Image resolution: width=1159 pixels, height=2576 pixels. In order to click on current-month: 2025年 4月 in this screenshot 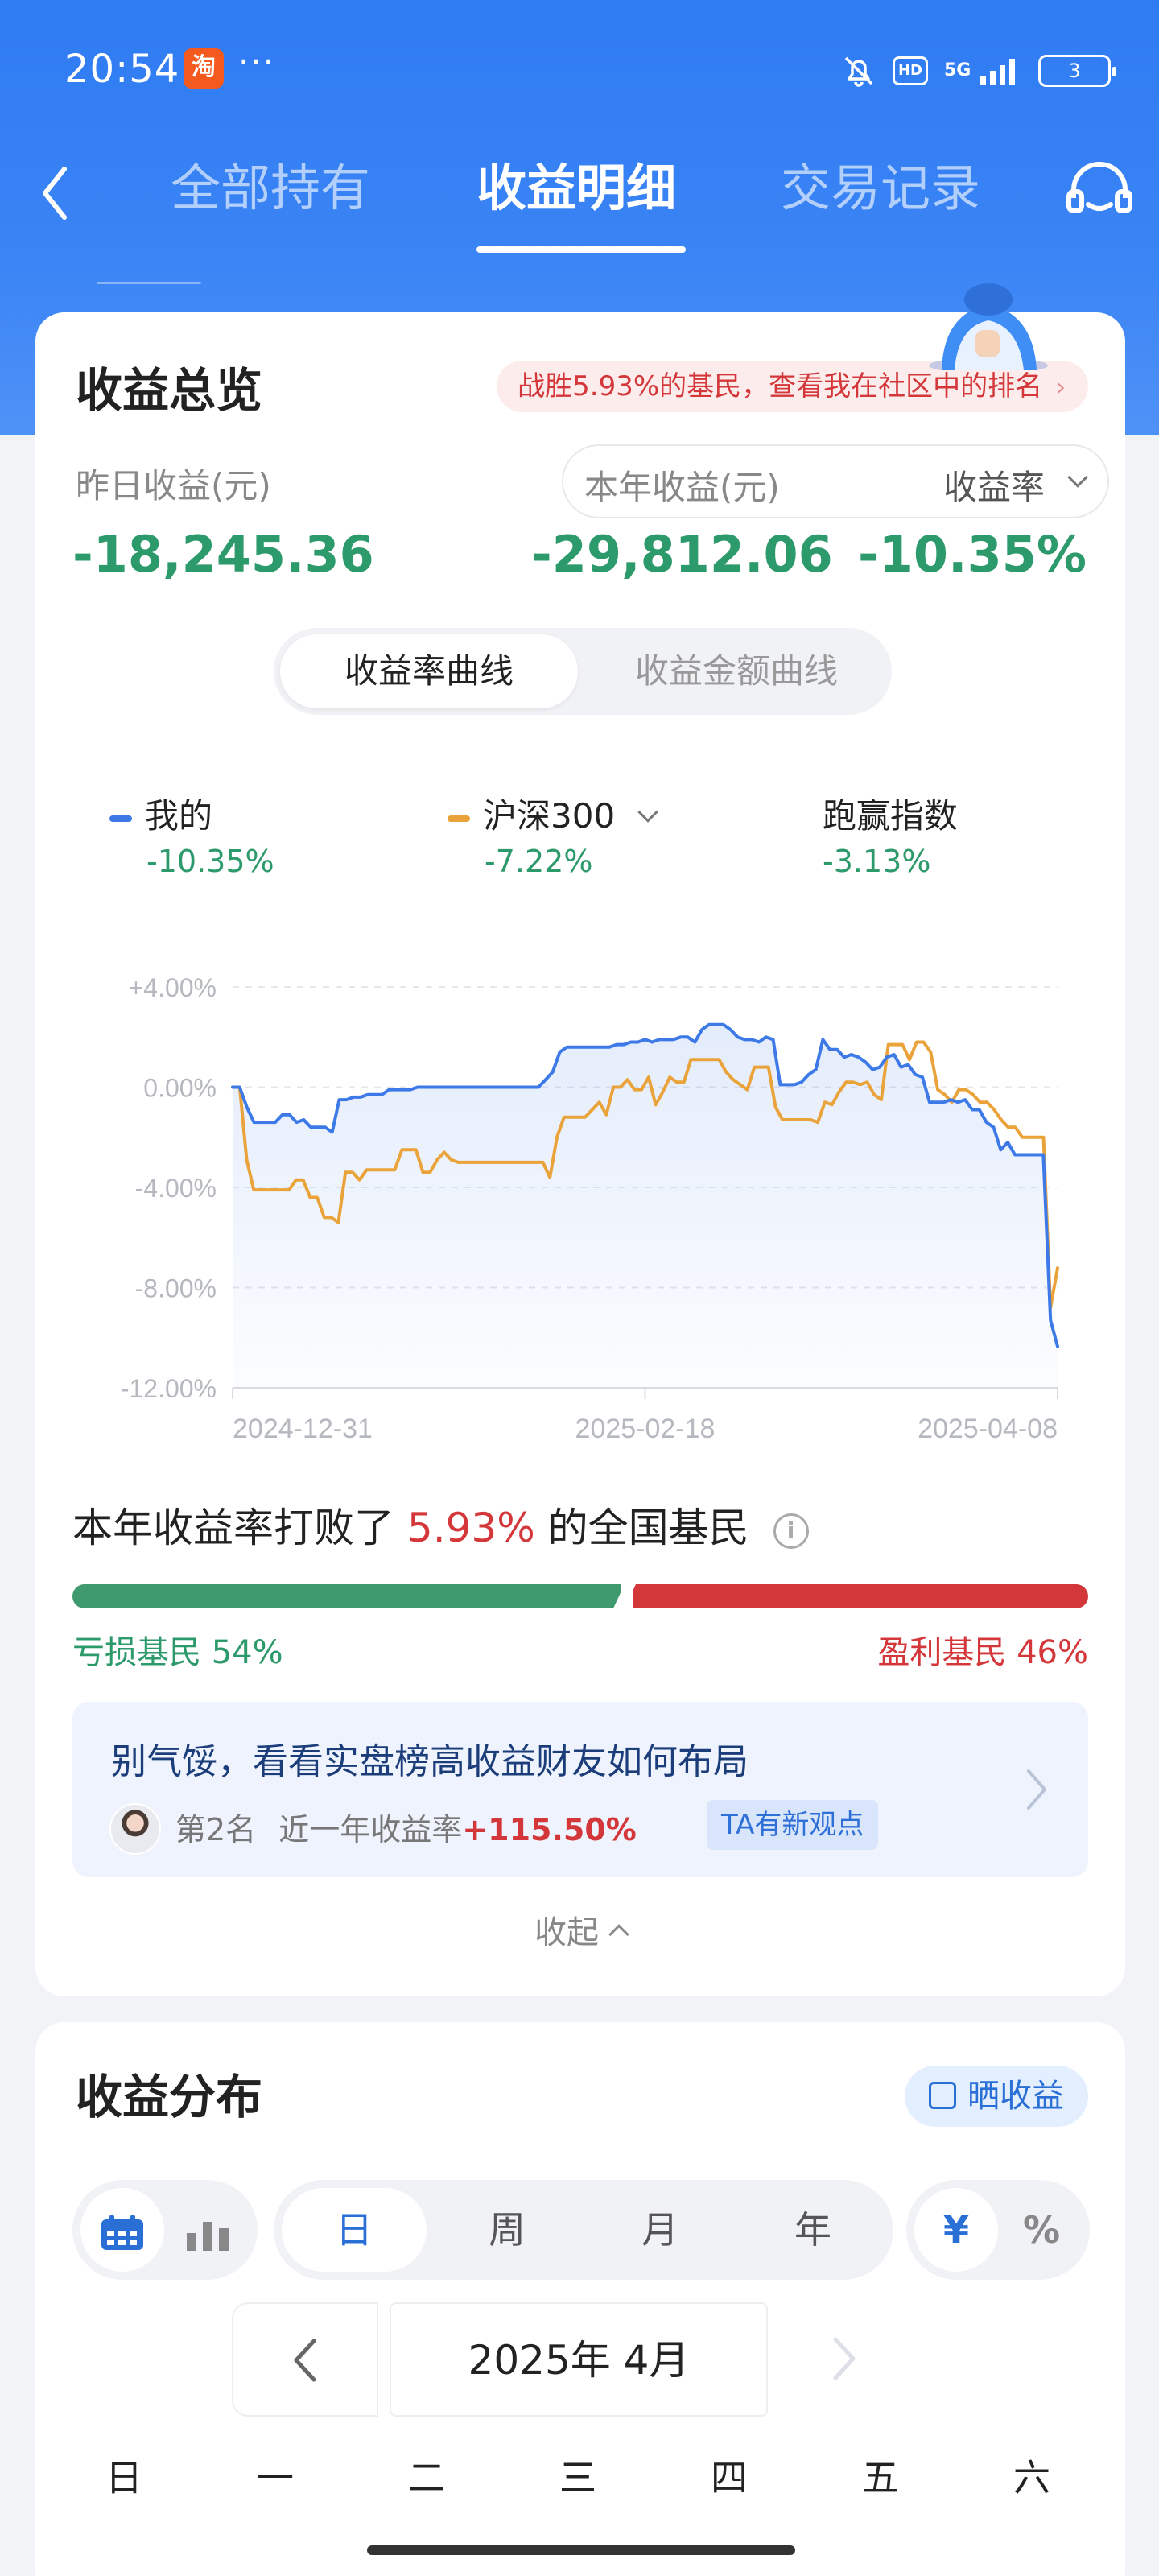, I will do `click(579, 2359)`.